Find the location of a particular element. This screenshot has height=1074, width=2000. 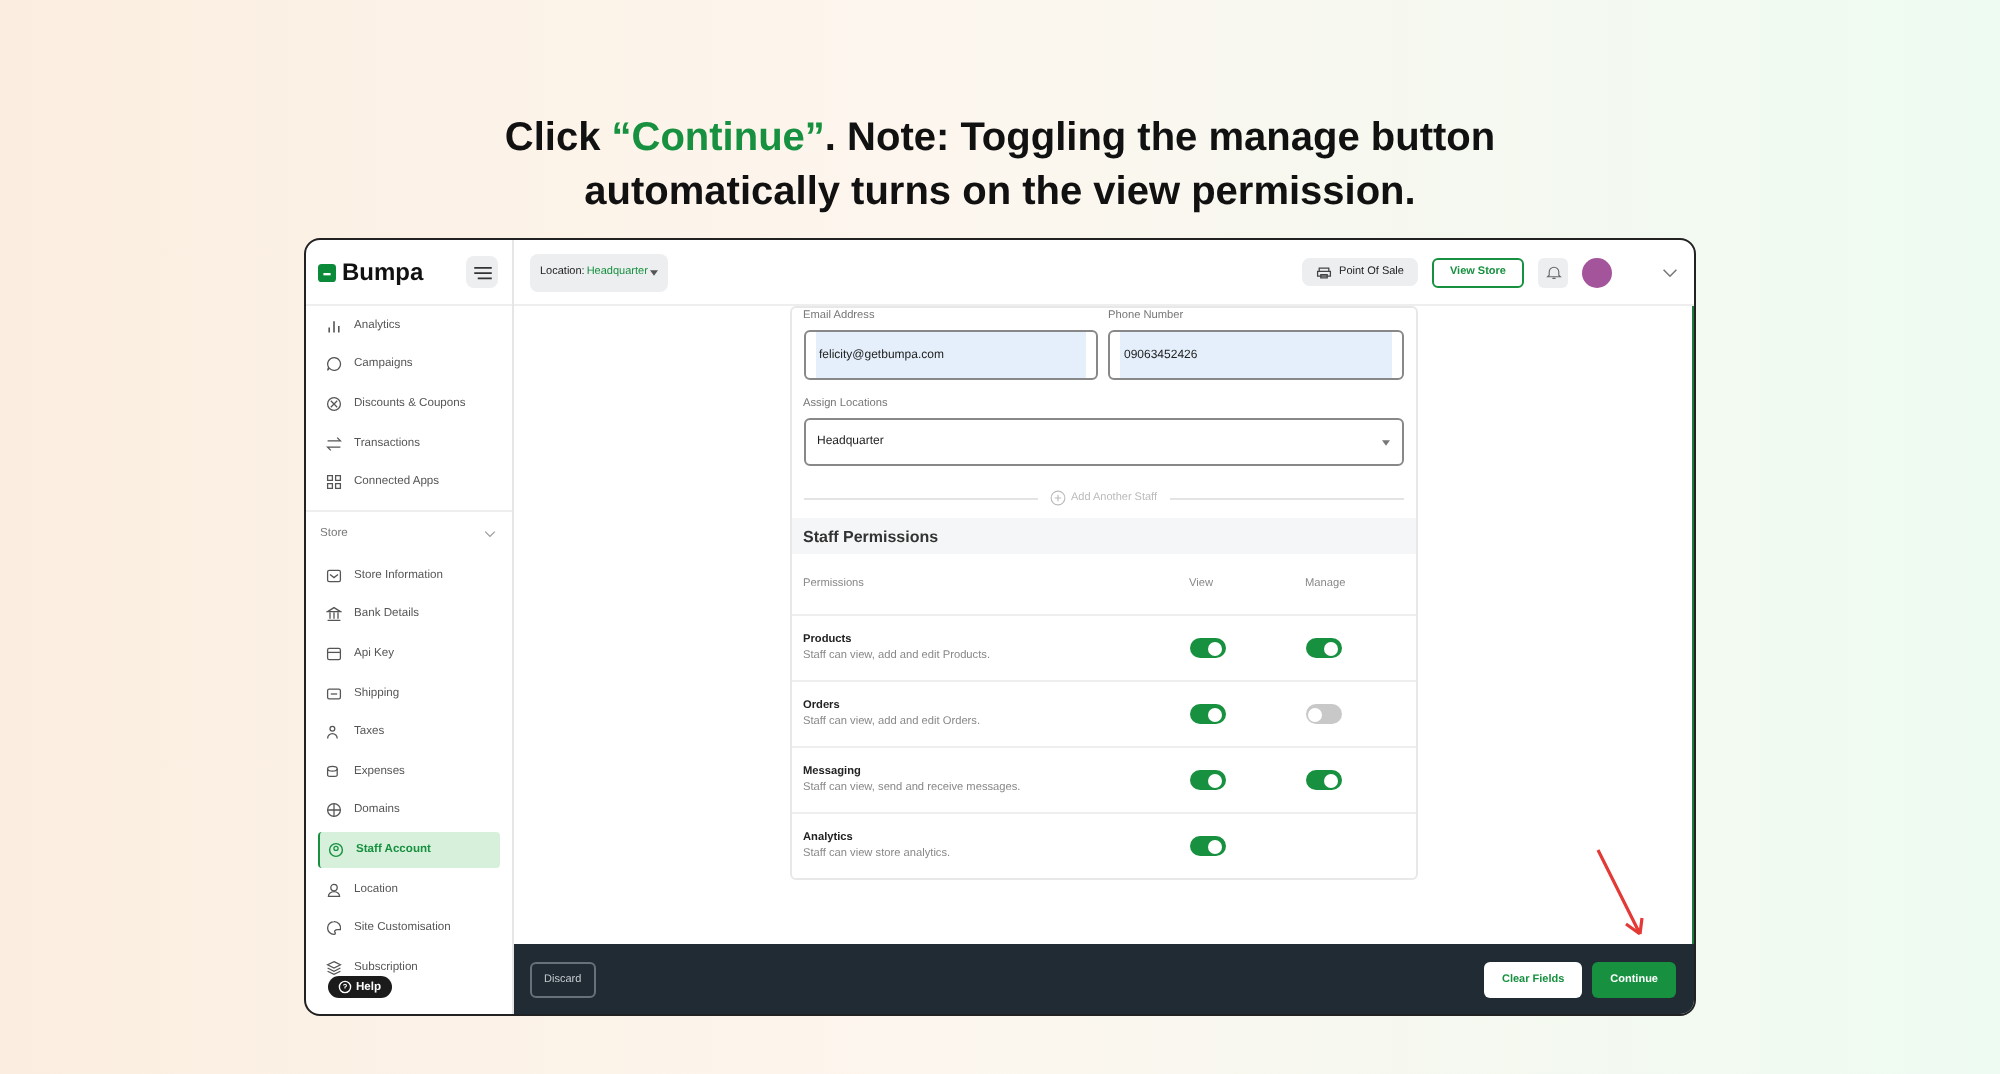

avatar is located at coordinates (1597, 272).